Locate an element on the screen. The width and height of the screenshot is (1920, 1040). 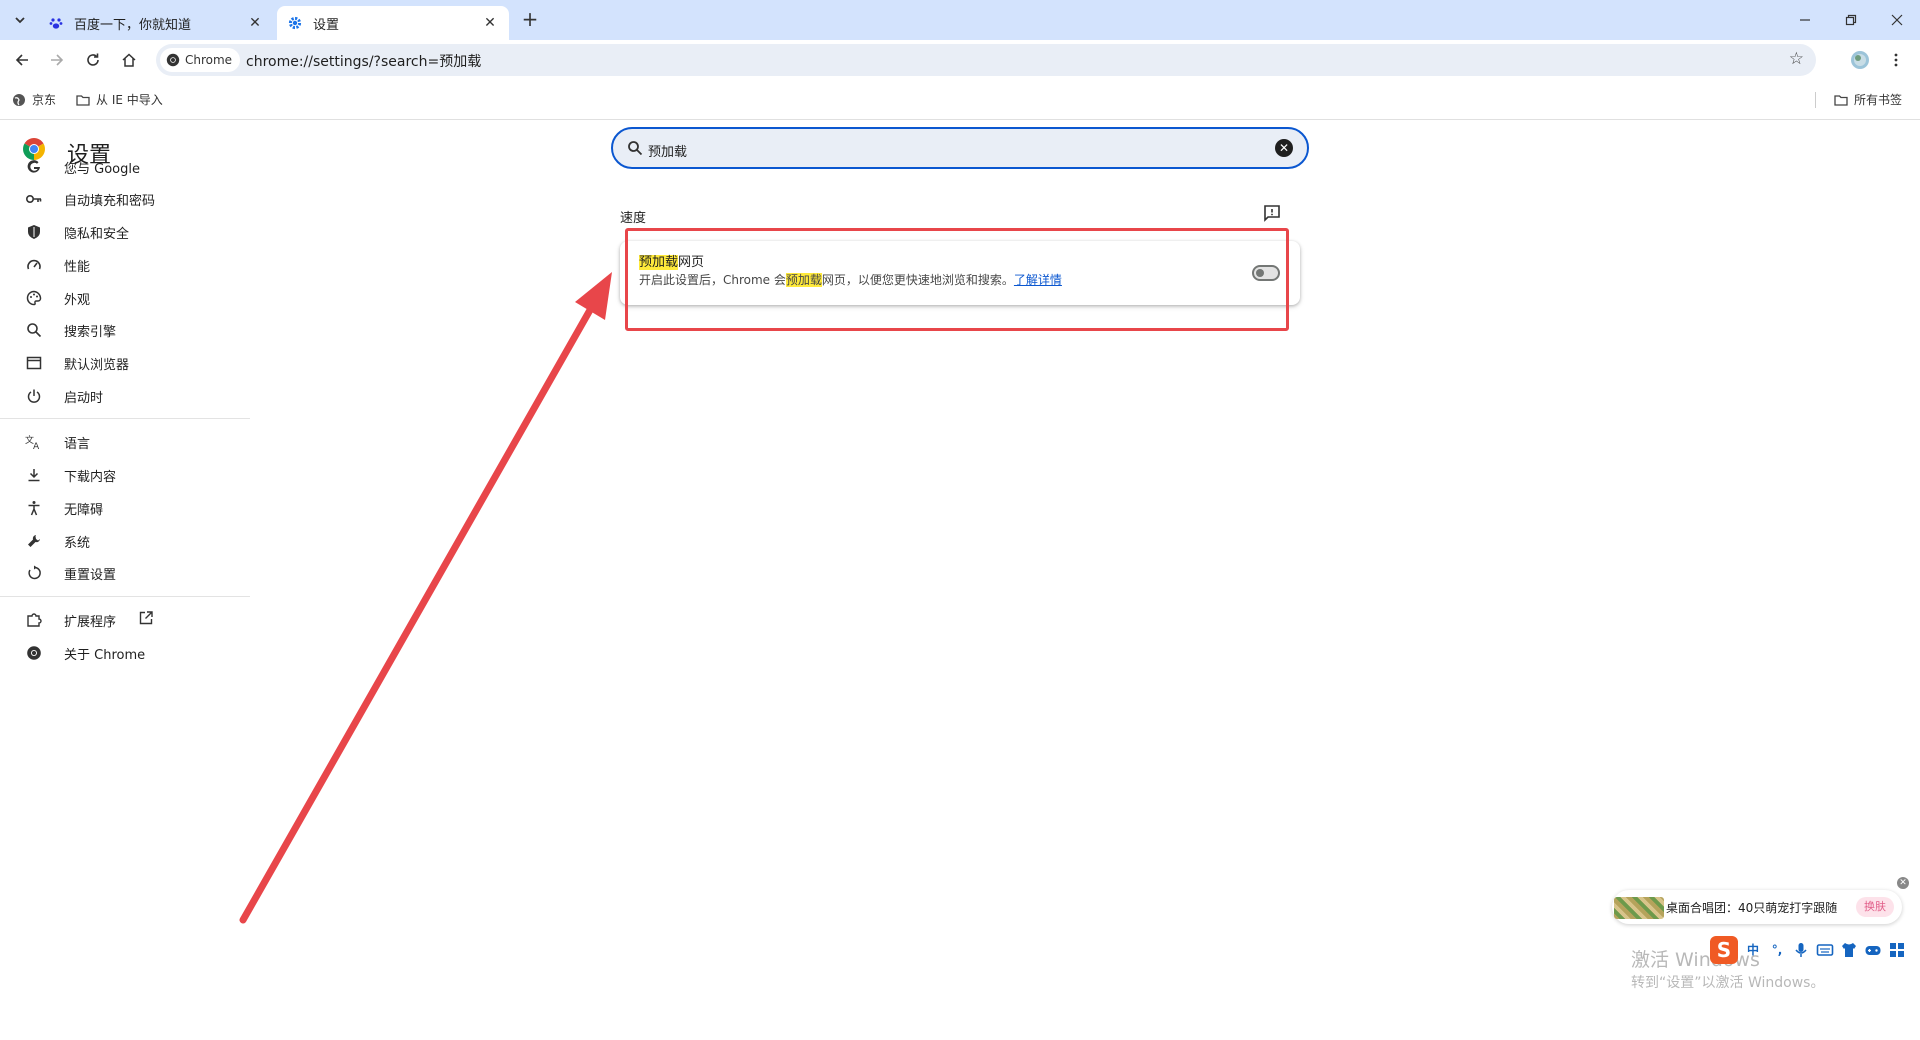
sidebar-item-browser-window: 默认浏览器 is located at coordinates (125, 363).